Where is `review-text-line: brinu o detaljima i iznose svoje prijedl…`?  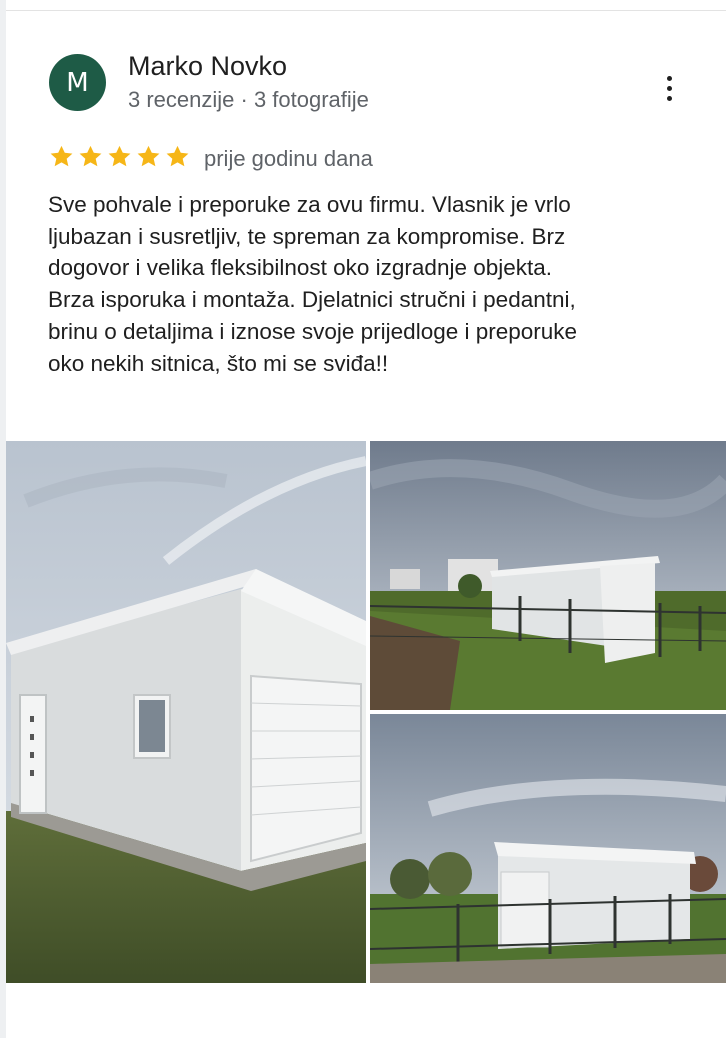
review-text-line: brinu o detaljima i iznose svoje prijedl… is located at coordinates (313, 331).